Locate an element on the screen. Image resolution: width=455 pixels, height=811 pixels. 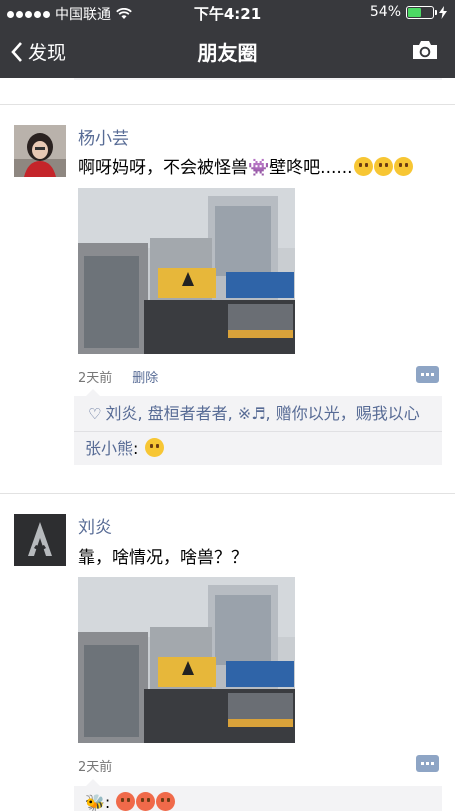
battery-fill is located at coordinates (414, 12).